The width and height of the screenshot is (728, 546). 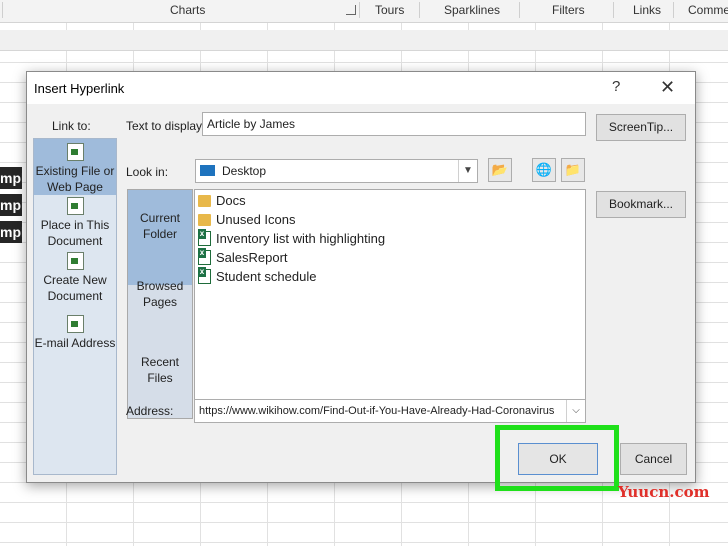 What do you see at coordinates (667, 87) in the screenshot?
I see `close-icon: ✕` at bounding box center [667, 87].